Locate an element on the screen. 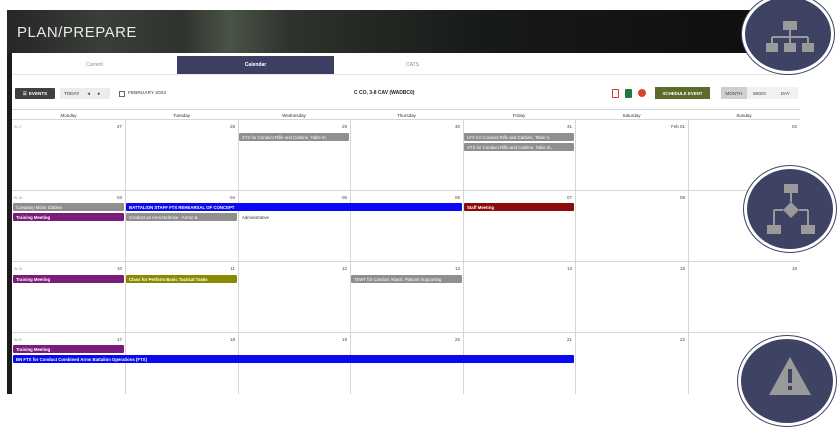 Image resolution: width=837 pixels, height=434 pixels. day-number: 21 is located at coordinates (562, 339).